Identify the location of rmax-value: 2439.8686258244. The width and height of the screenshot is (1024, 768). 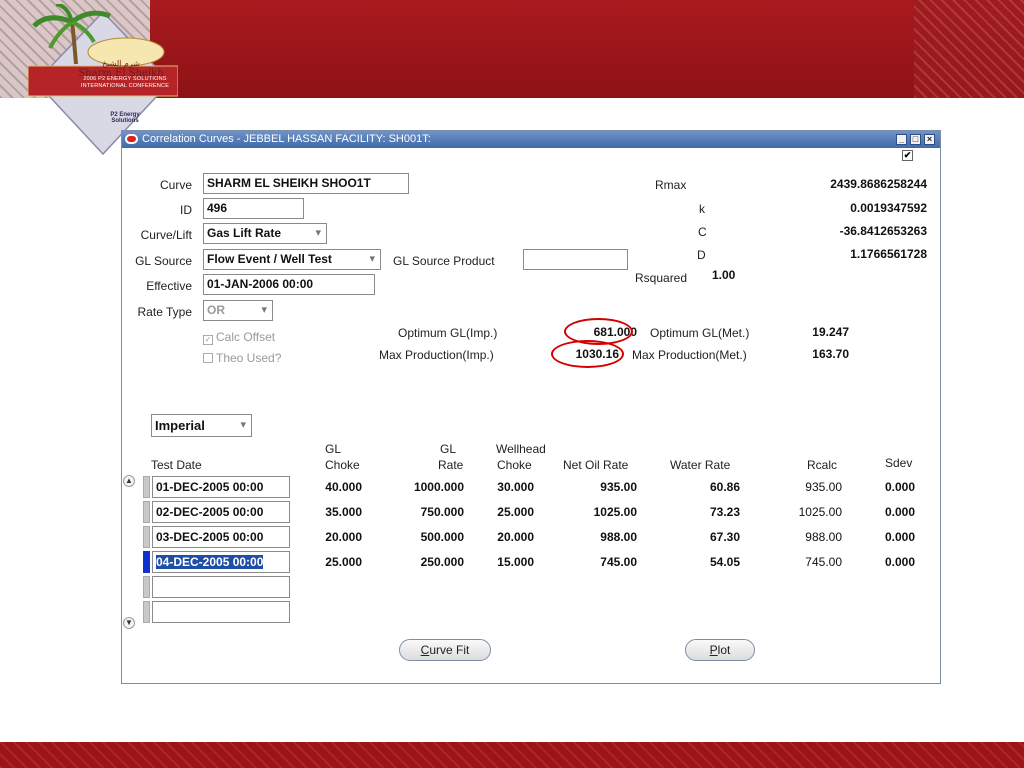
(878, 184).